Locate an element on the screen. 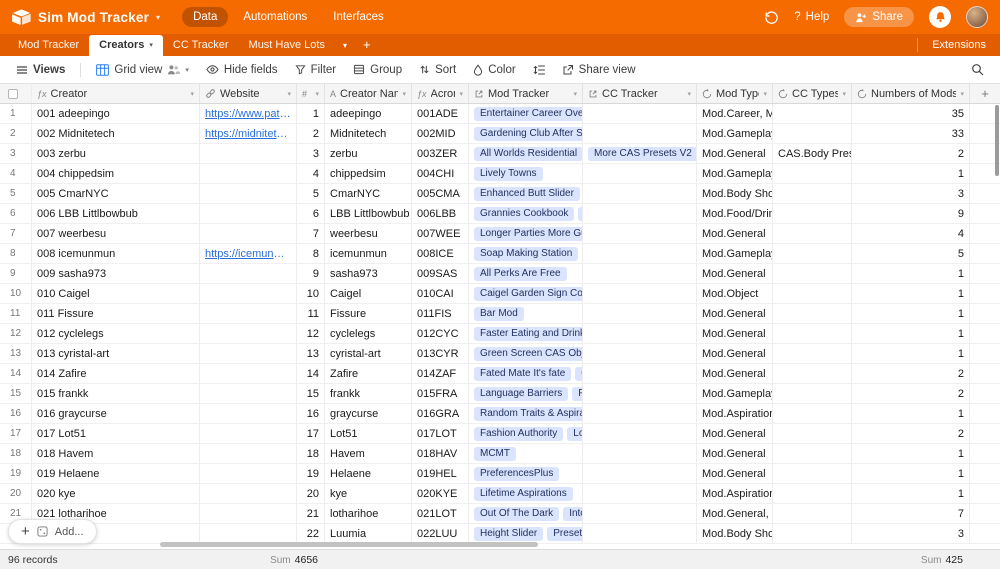  cell-id: 6 is located at coordinates (311, 213).